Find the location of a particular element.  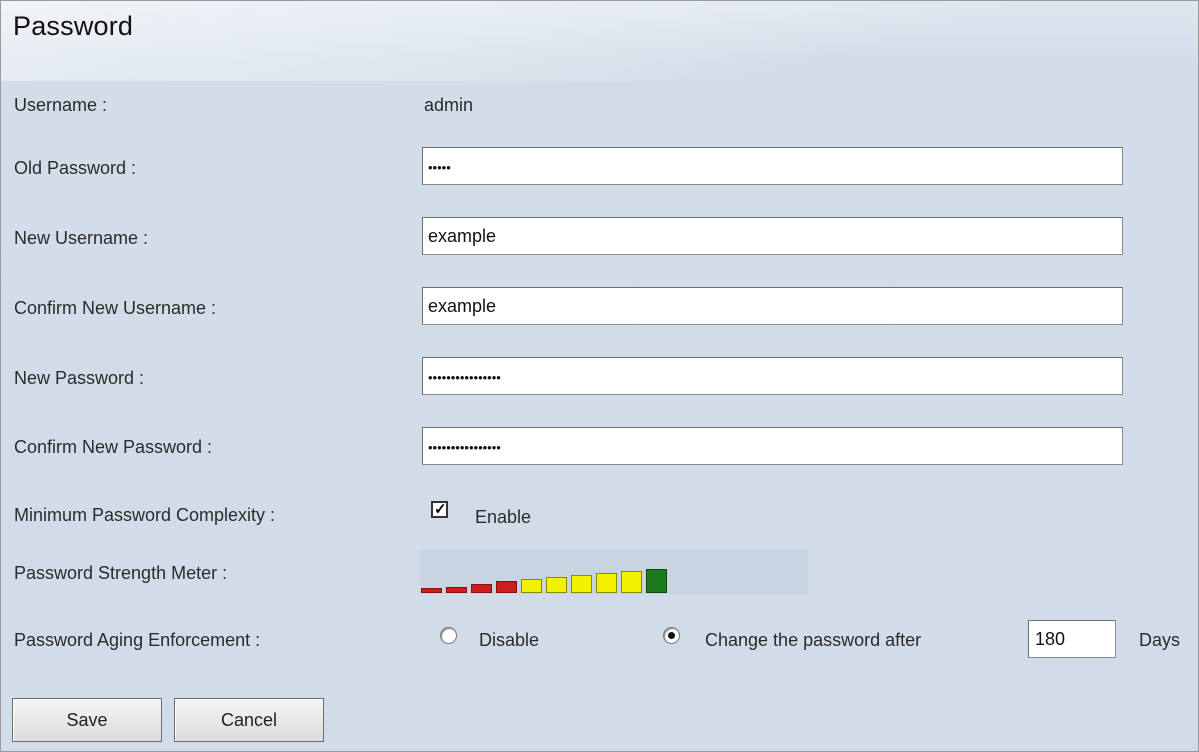

strength-meter-label: Password Strength Meter : is located at coordinates (121, 573).